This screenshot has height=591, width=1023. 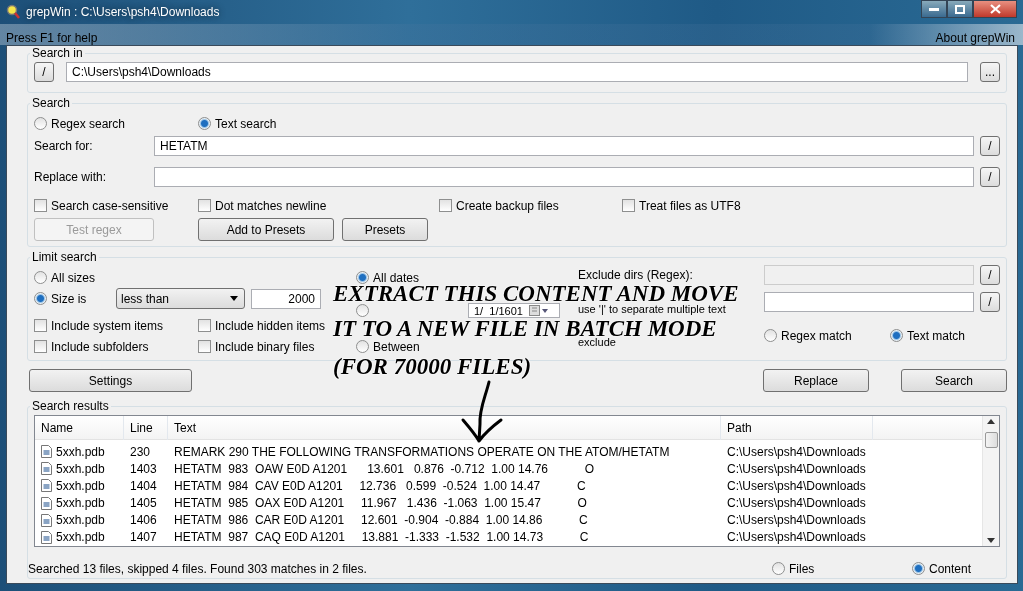 I want to click on table-cell-text: 1403, so click(x=143, y=468).